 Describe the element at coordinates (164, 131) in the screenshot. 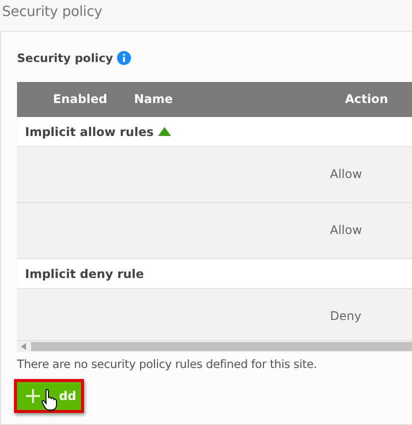

I see `expand-triangle-icon` at that location.